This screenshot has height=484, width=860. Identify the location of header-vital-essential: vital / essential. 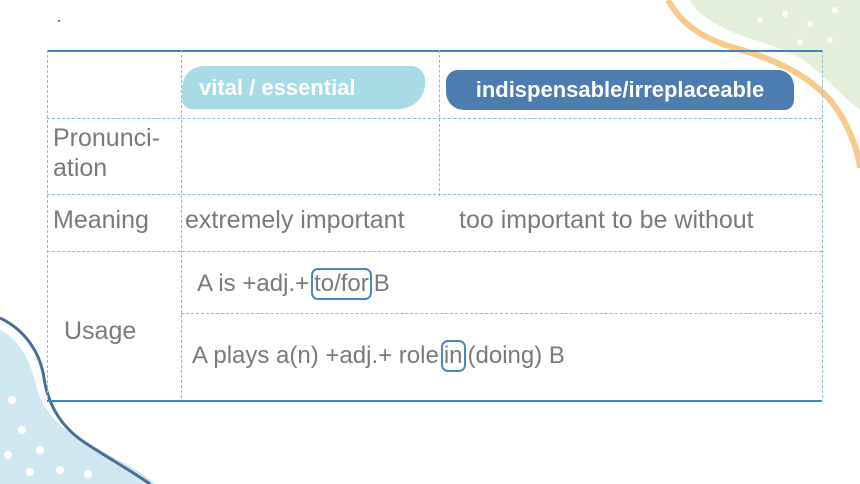
(303, 87).